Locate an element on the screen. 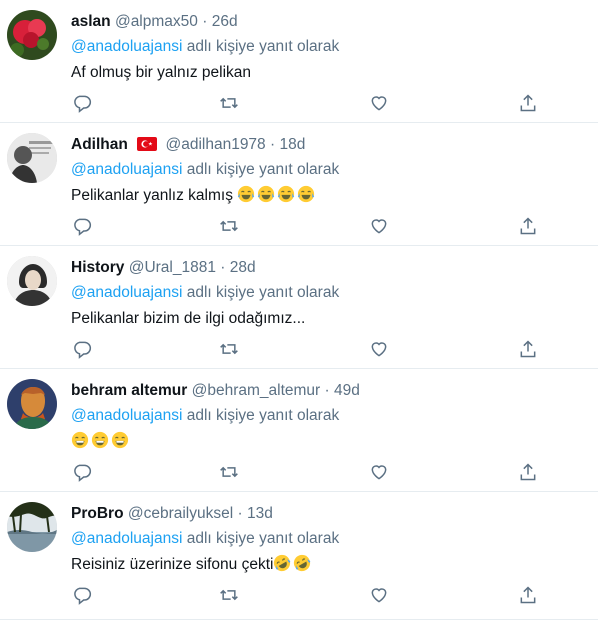  tweet-text-content: Af olmuş bir yalnız pelikan is located at coordinates (161, 72).